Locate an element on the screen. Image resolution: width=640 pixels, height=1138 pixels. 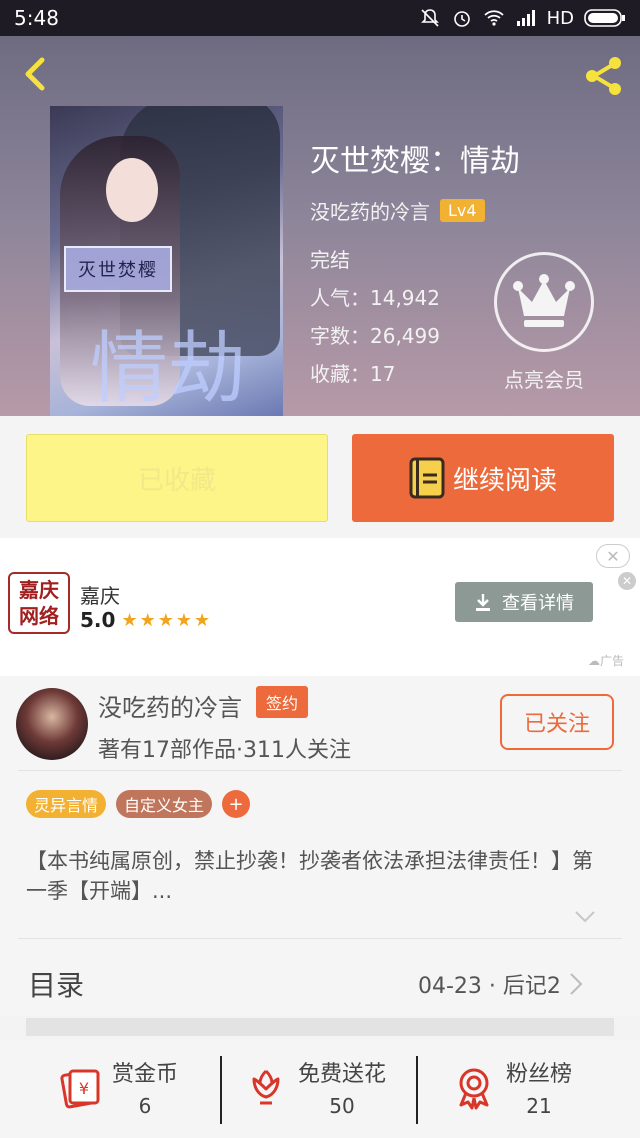
author-name: 没吃药的冷言 is located at coordinates (370, 210).